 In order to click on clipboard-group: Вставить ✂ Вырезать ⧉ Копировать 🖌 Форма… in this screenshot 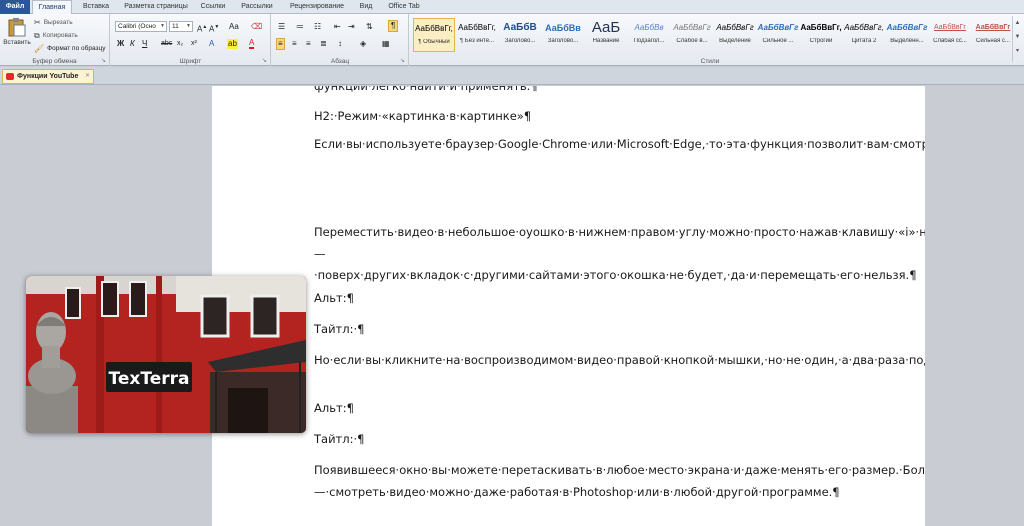, I will do `click(55, 40)`.